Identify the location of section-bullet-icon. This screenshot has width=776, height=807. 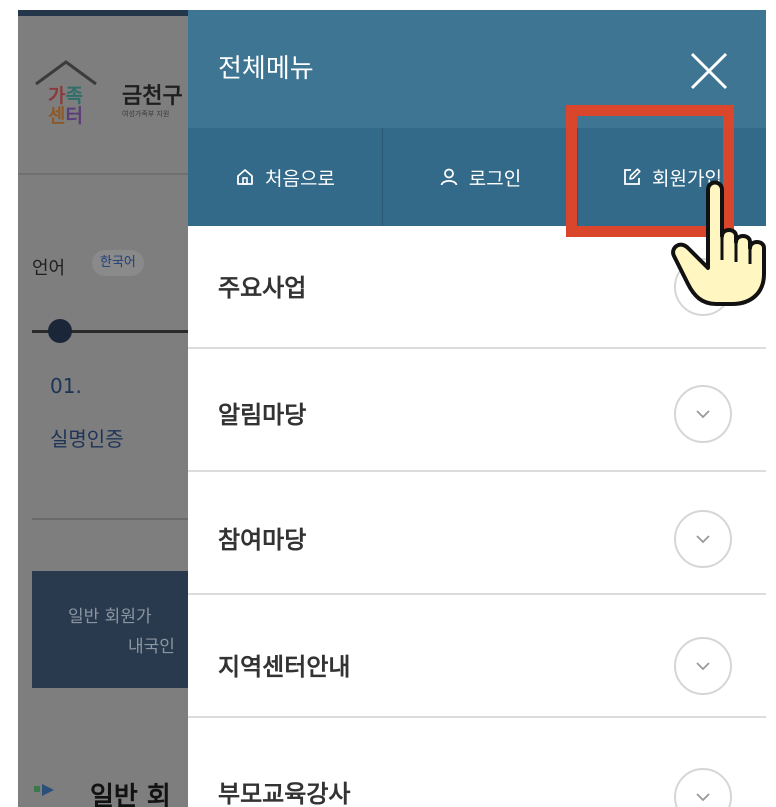
(44, 790).